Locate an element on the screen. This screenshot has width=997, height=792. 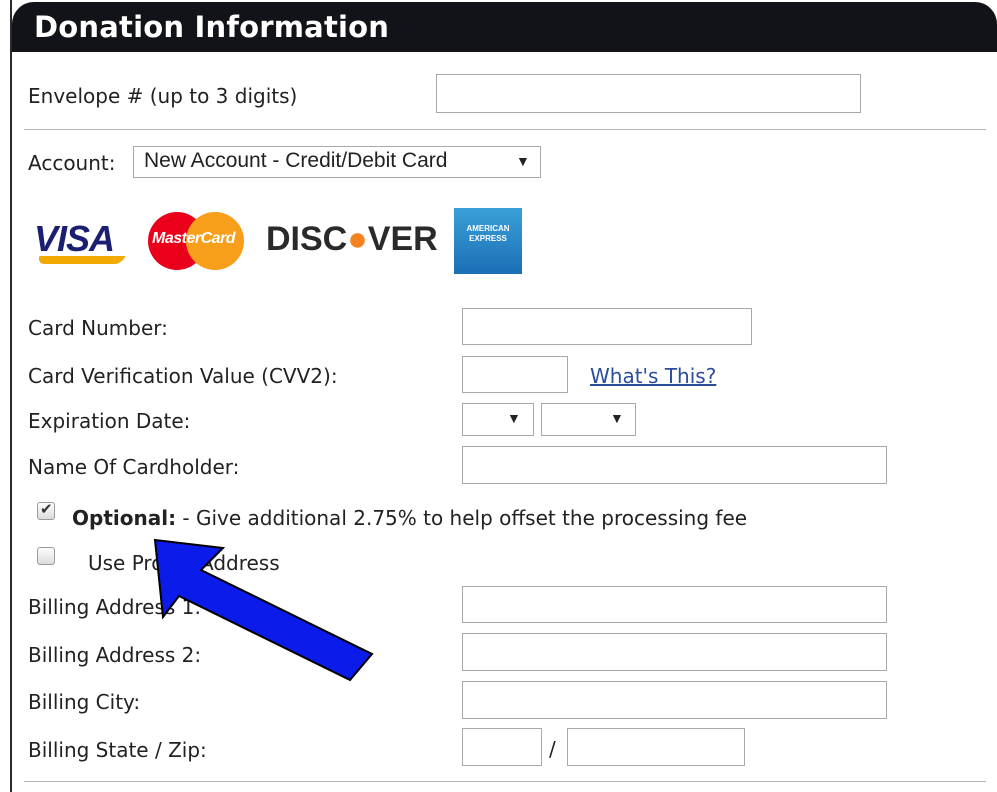
blue-arrow-annotation is located at coordinates (263, 610).